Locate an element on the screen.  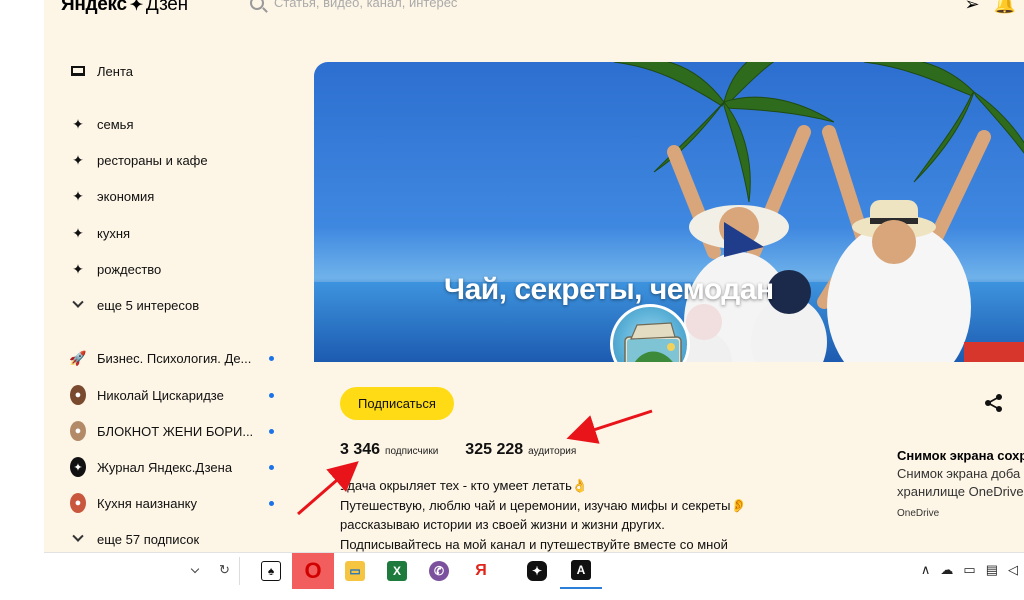
windows-taskbar: ↻ ♠ O ▭ X ✆ Я ✦ A ∧ ☁ ▭ ▤ ◁ is located at coordinates (534, 570).